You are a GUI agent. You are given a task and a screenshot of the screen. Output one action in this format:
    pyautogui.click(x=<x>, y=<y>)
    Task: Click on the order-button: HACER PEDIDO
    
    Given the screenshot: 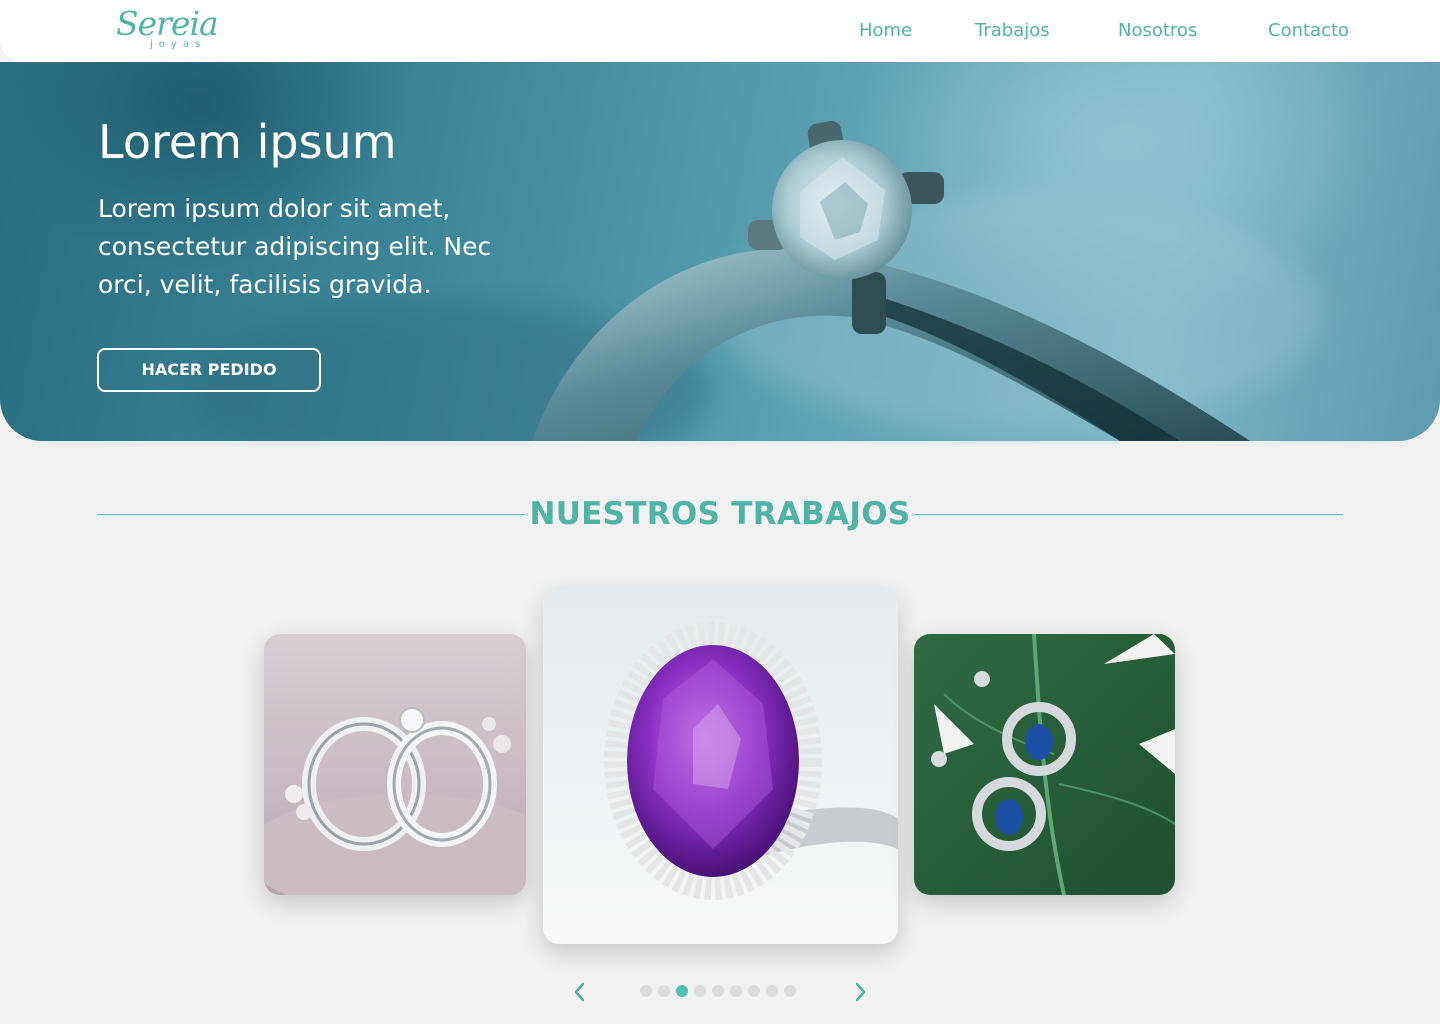 What is the action you would take?
    pyautogui.click(x=209, y=370)
    